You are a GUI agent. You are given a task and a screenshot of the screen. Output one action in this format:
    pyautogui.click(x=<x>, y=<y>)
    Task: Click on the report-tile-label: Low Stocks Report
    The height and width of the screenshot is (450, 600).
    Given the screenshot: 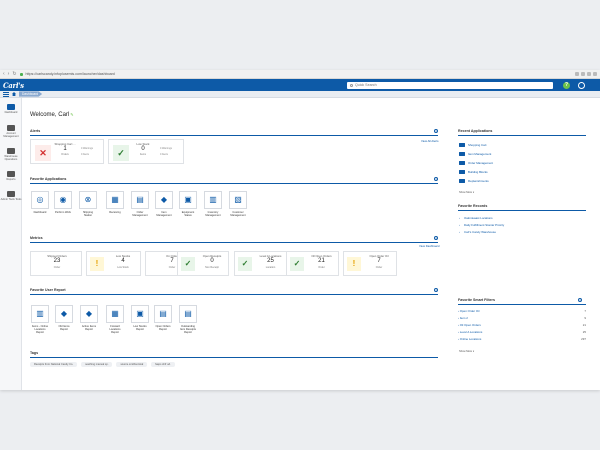 What is the action you would take?
    pyautogui.click(x=140, y=328)
    